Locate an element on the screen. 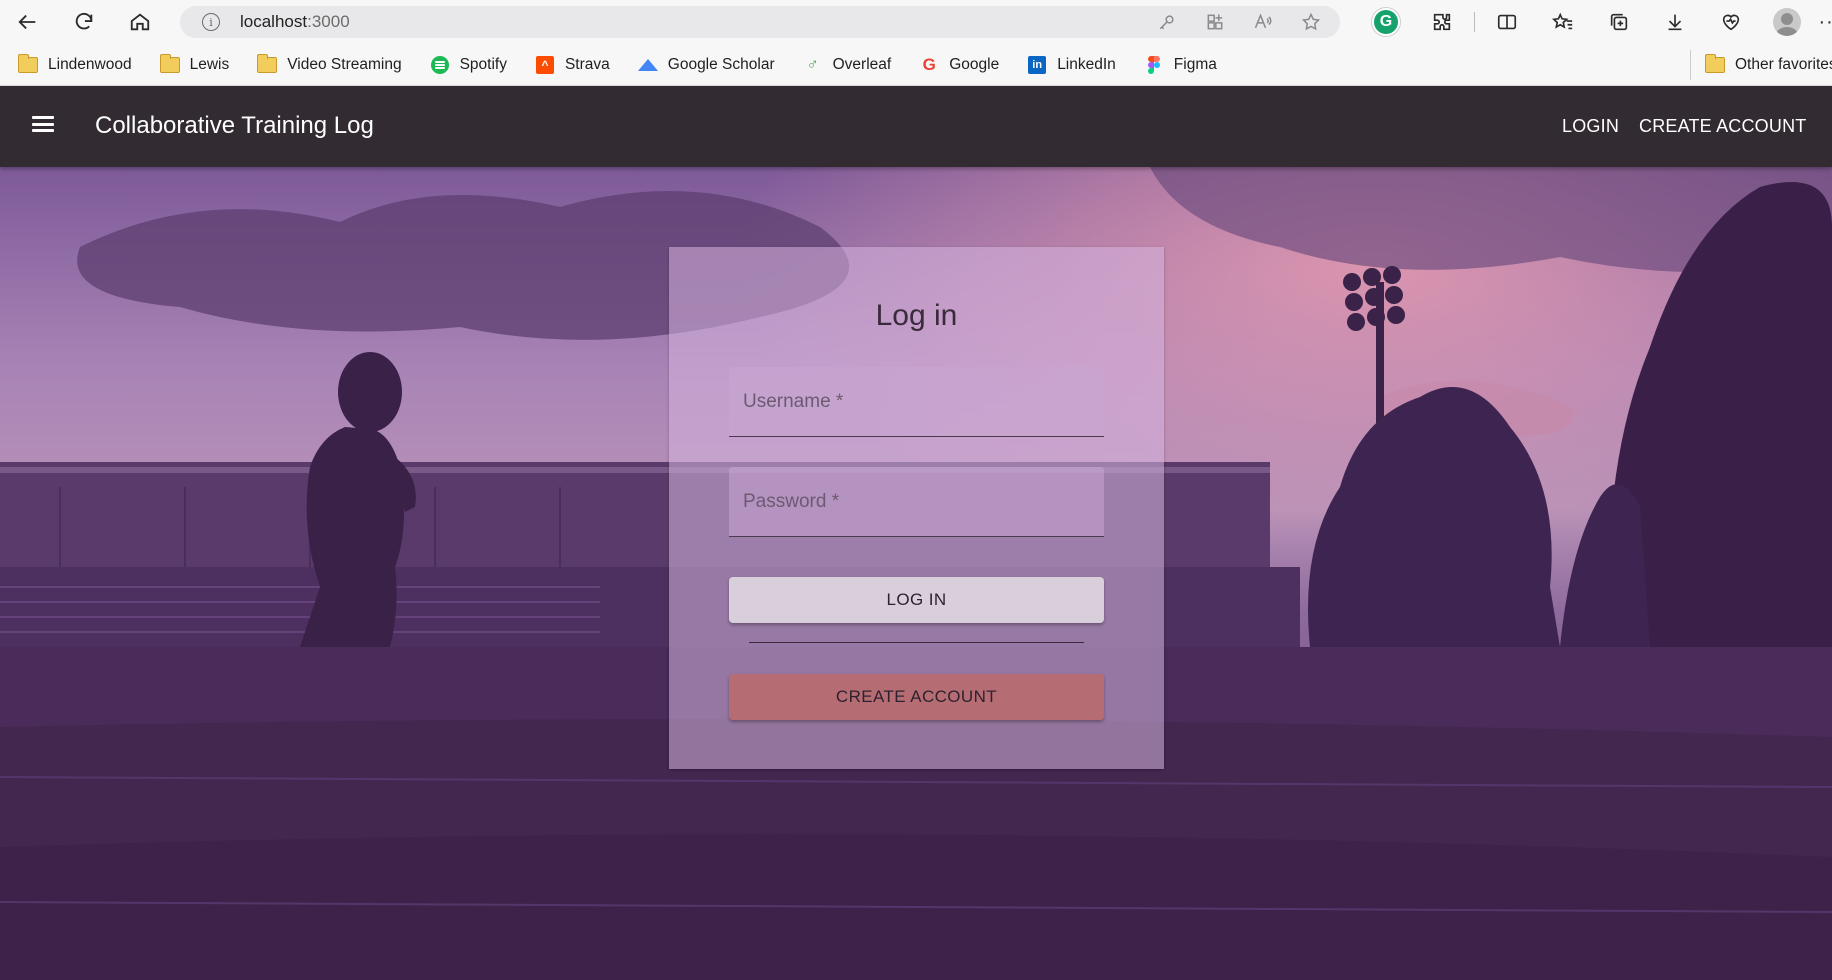 Image resolution: width=1832 pixels, height=980 pixels. overleaf-icon: ♂ is located at coordinates (812, 64).